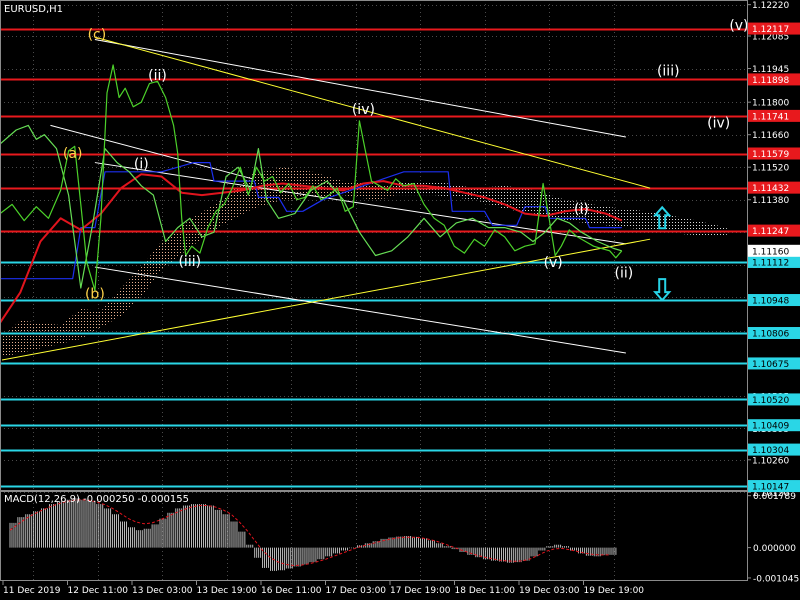  Describe the element at coordinates (770, 136) in the screenshot. I see `price-axis-label: 1.11660` at that location.